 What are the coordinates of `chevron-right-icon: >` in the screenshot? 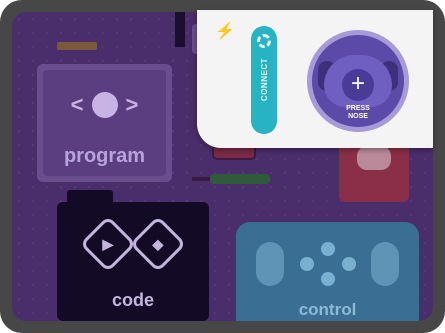 It's located at (132, 104).